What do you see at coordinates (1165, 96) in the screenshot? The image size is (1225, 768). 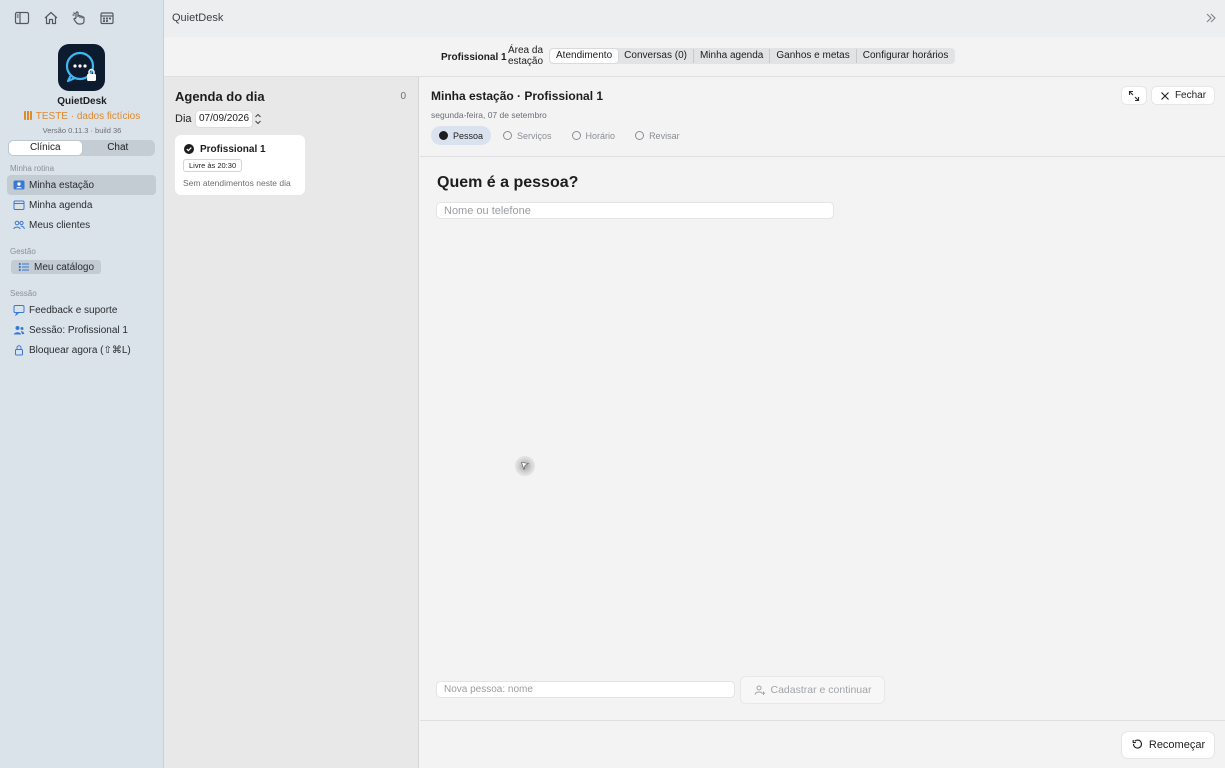 I see `close-icon` at bounding box center [1165, 96].